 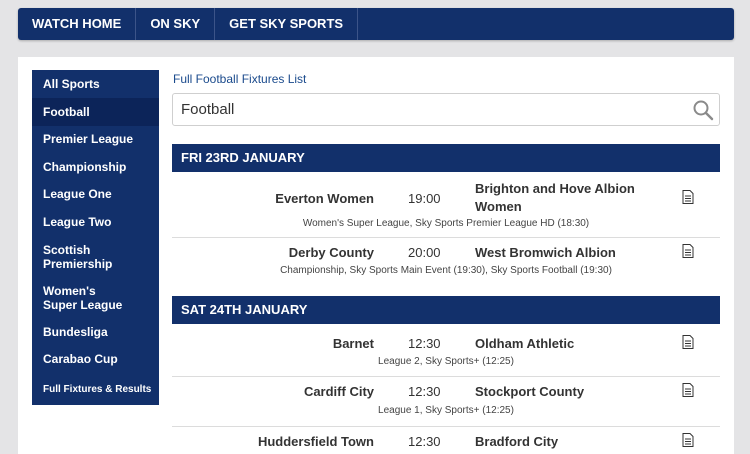 I want to click on top-navigation: WATCH HOME ON SKY GET SKY SPORTS, so click(x=376, y=24).